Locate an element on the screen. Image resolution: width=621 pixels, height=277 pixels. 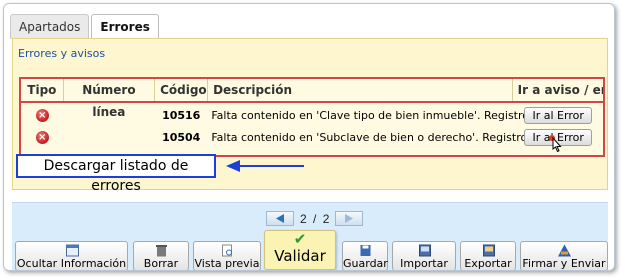
trash-icon is located at coordinates (161, 251).